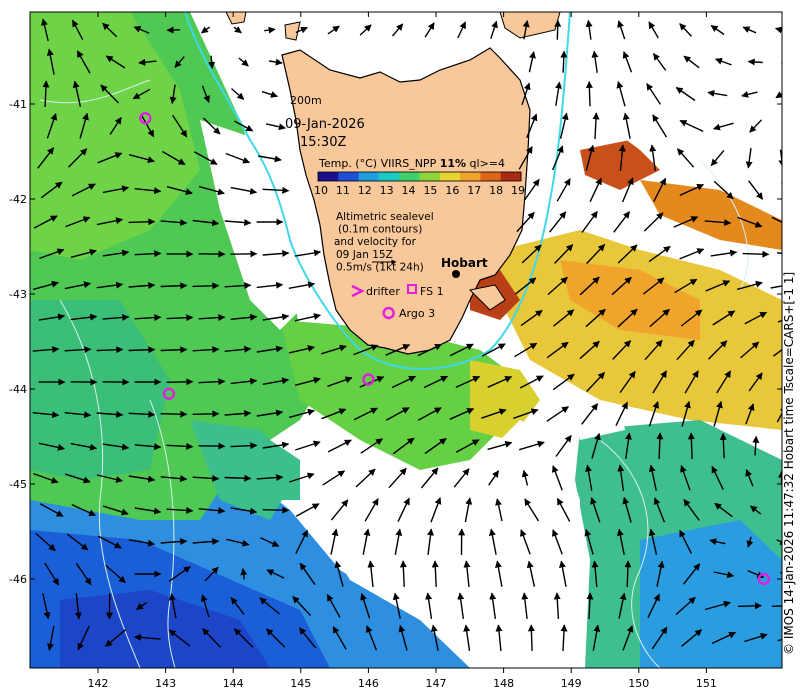 The height and width of the screenshot is (700, 800). I want to click on colorbar-tick: 13, so click(387, 190).